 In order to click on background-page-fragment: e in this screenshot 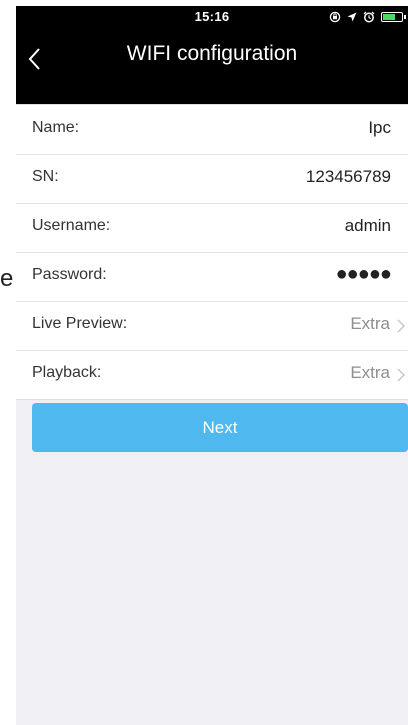, I will do `click(7, 279)`.